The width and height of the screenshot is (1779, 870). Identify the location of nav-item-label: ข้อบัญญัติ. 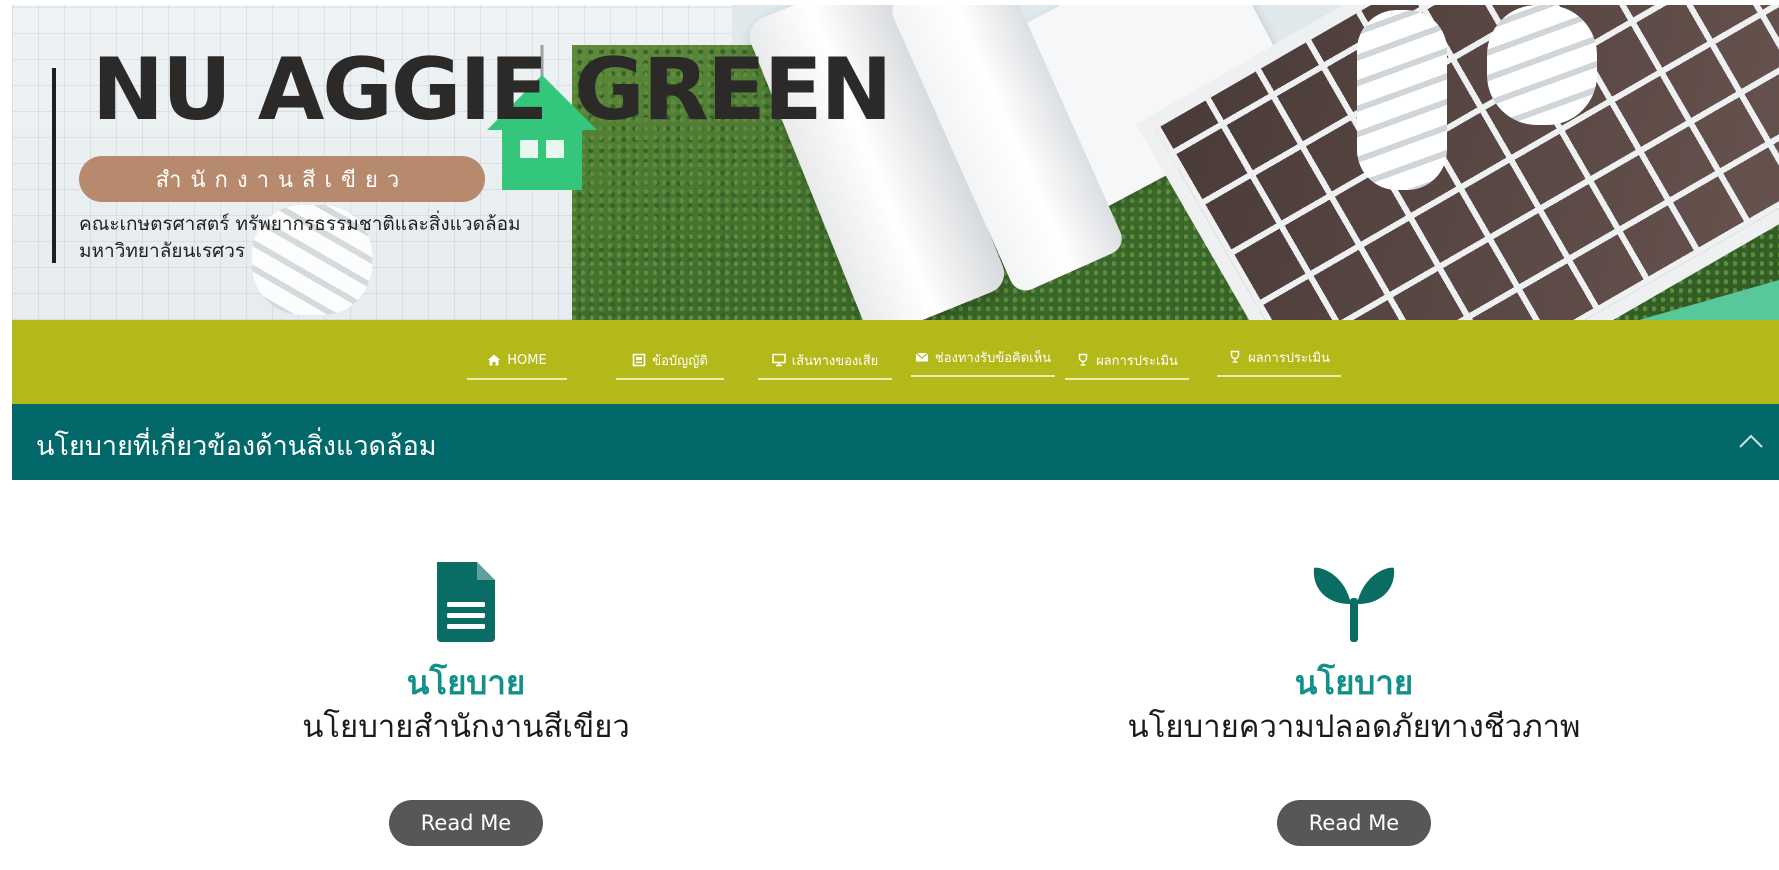
(680, 361).